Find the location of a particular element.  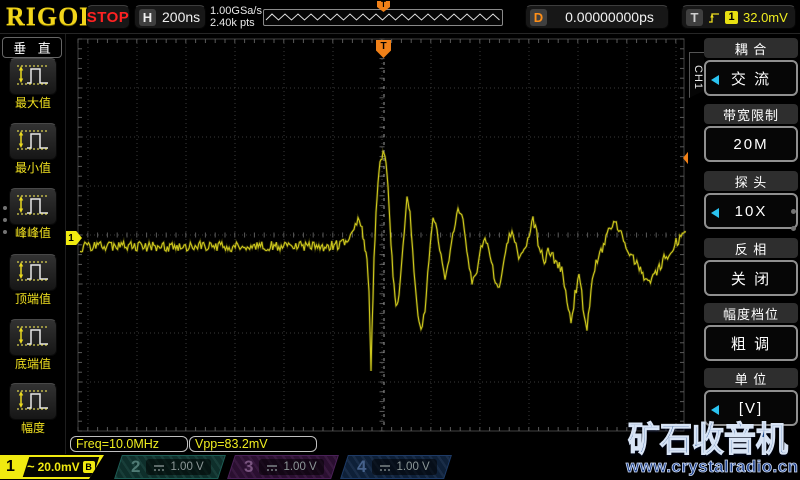

channel4-status: 4 1.00 V is located at coordinates (396, 467).